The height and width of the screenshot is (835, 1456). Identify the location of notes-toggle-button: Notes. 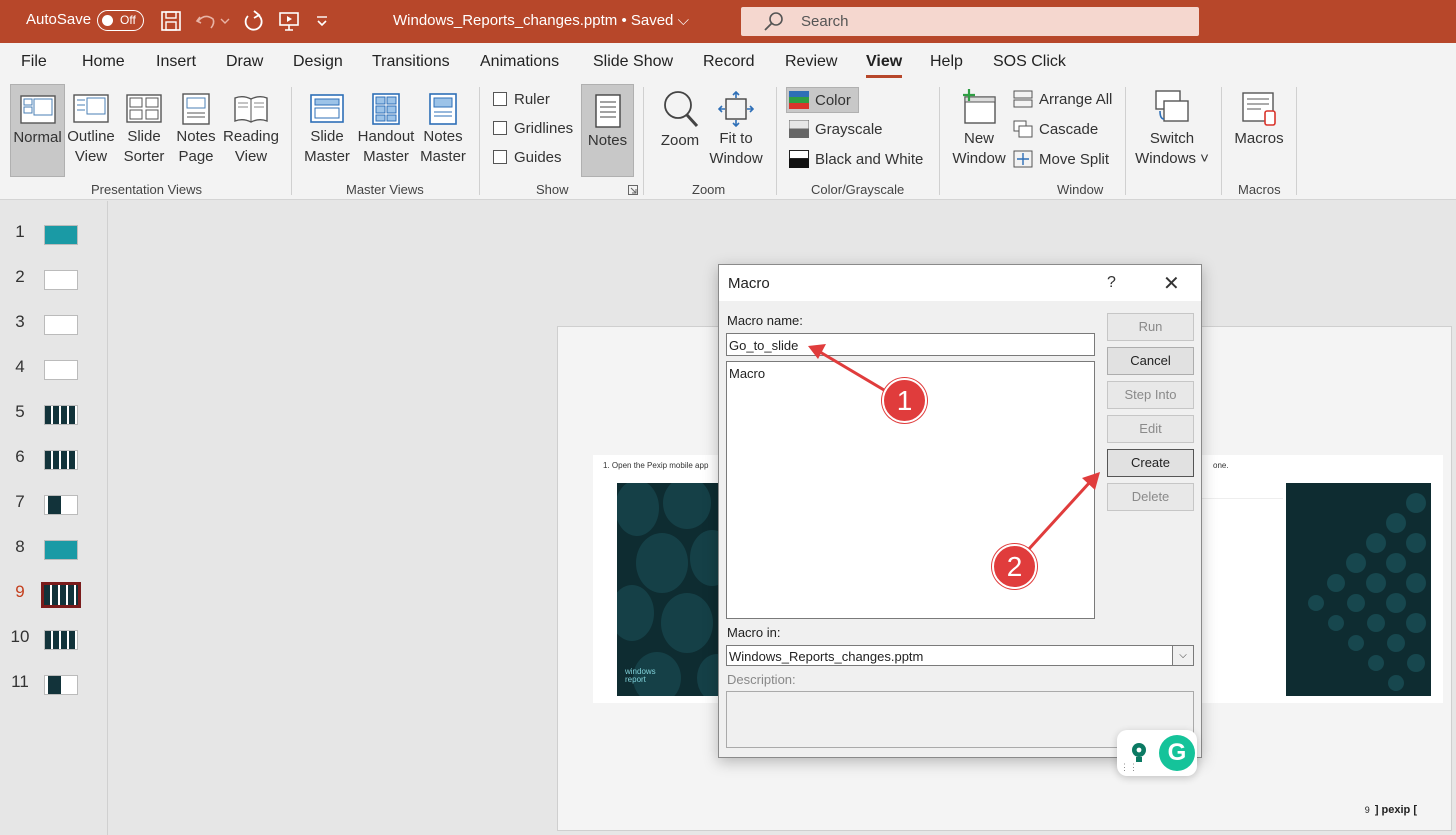
(607, 130).